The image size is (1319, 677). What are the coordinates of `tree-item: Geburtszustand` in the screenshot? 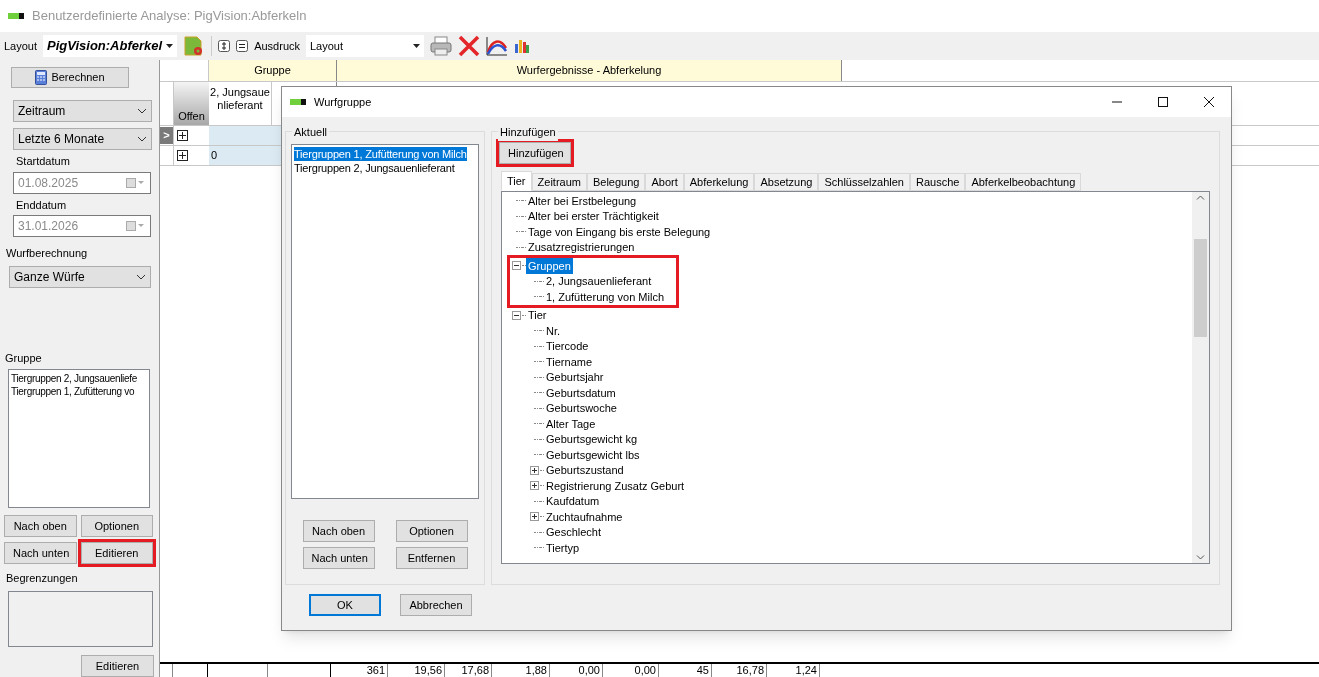 It's located at (585, 470).